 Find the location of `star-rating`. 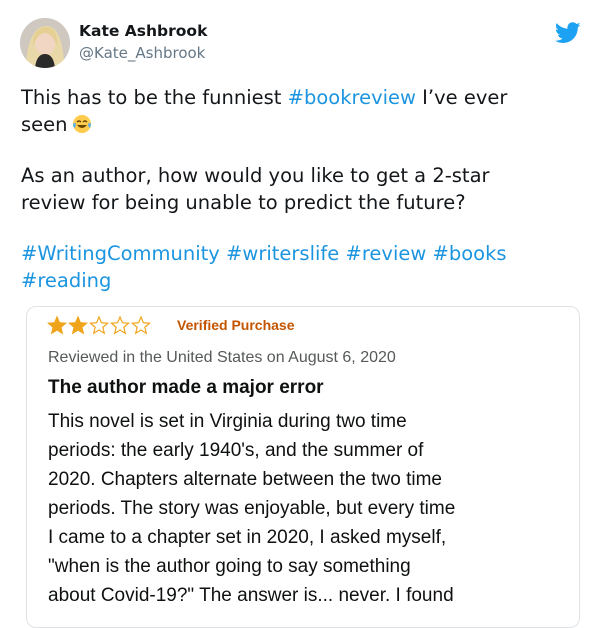

star-rating is located at coordinates (99, 325).